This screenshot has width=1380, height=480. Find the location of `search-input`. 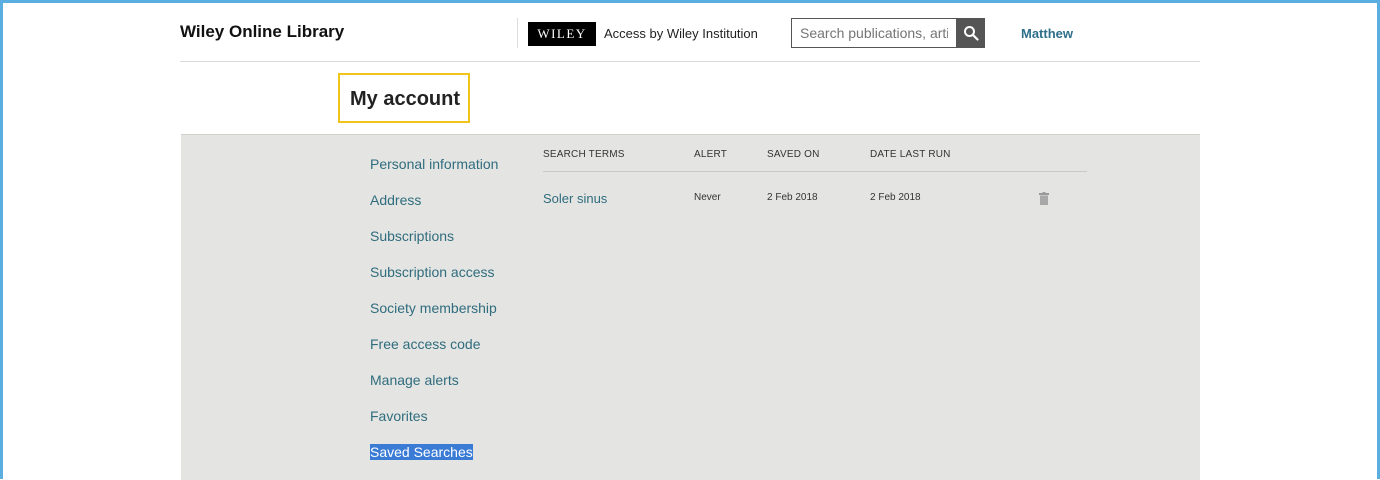

search-input is located at coordinates (874, 33).